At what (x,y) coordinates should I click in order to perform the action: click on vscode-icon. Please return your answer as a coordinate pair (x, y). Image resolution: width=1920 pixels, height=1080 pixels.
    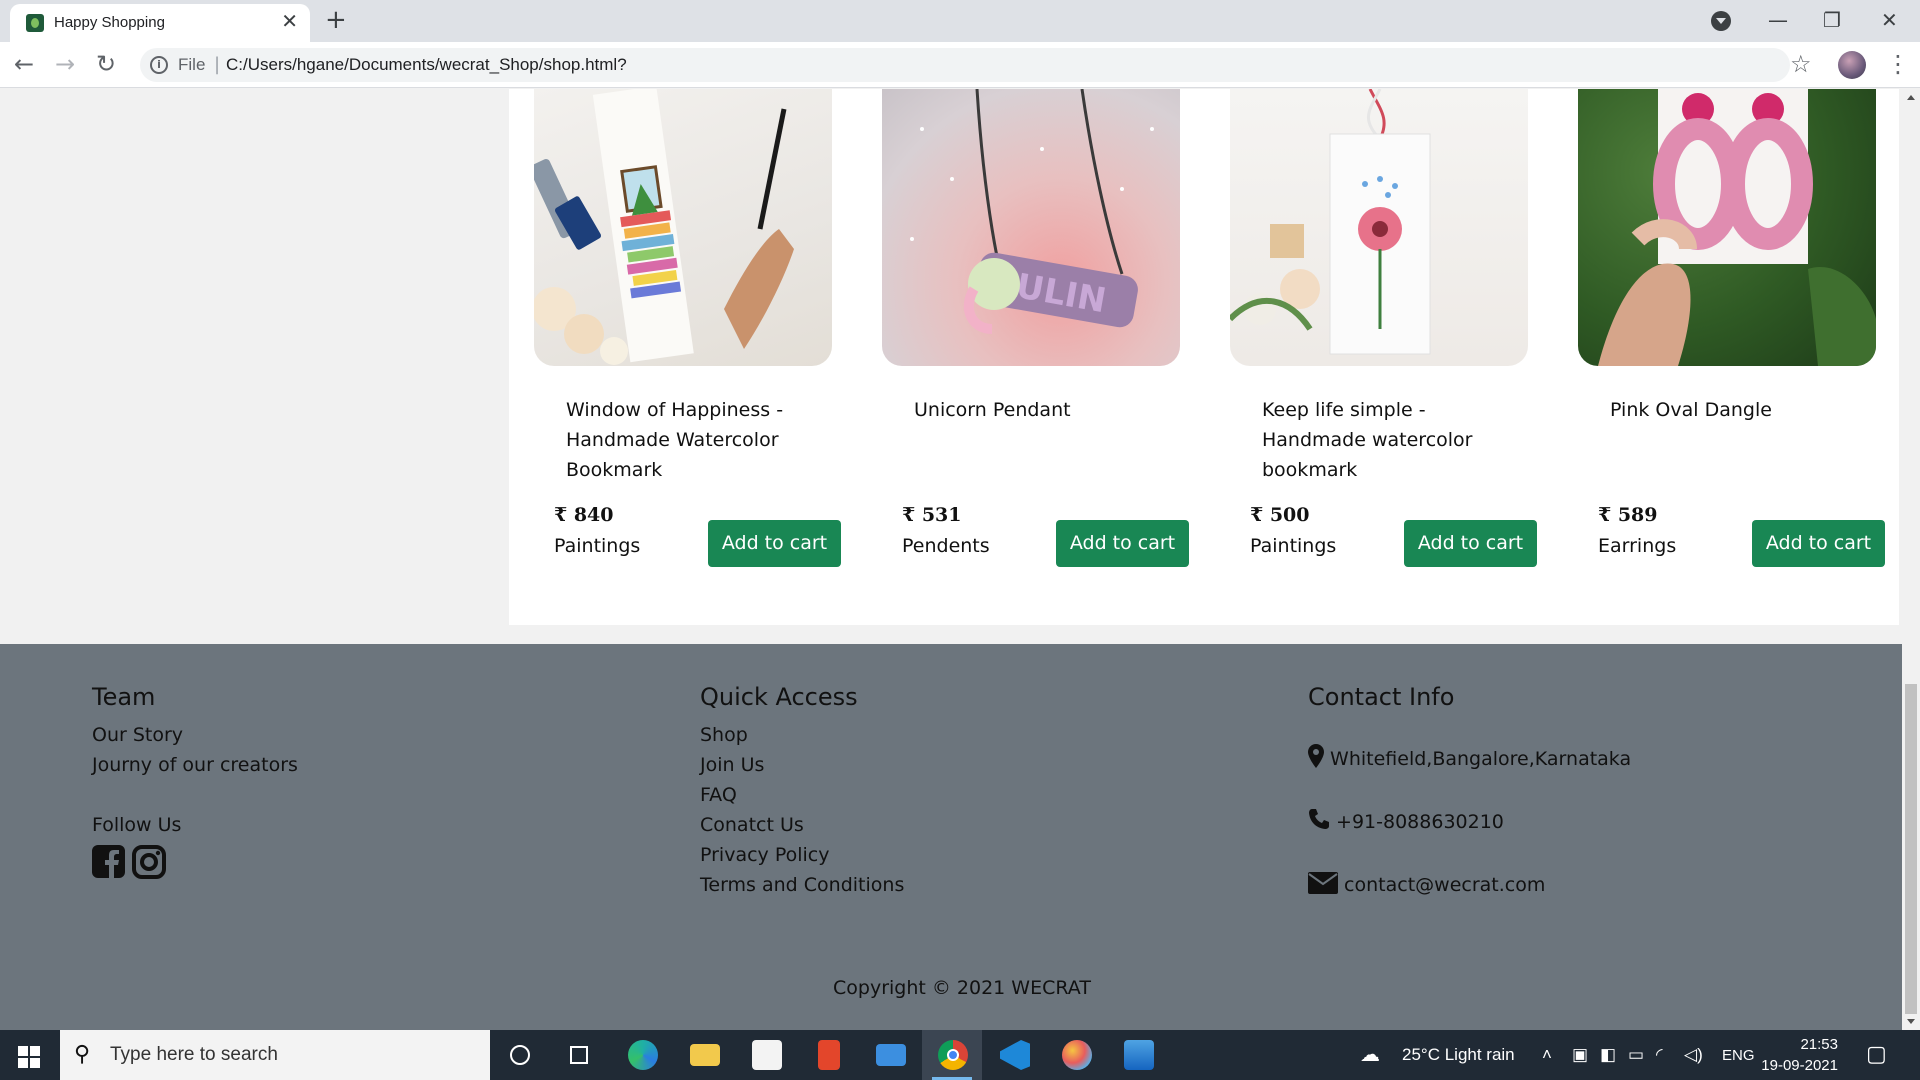
    Looking at the image, I should click on (1014, 1055).